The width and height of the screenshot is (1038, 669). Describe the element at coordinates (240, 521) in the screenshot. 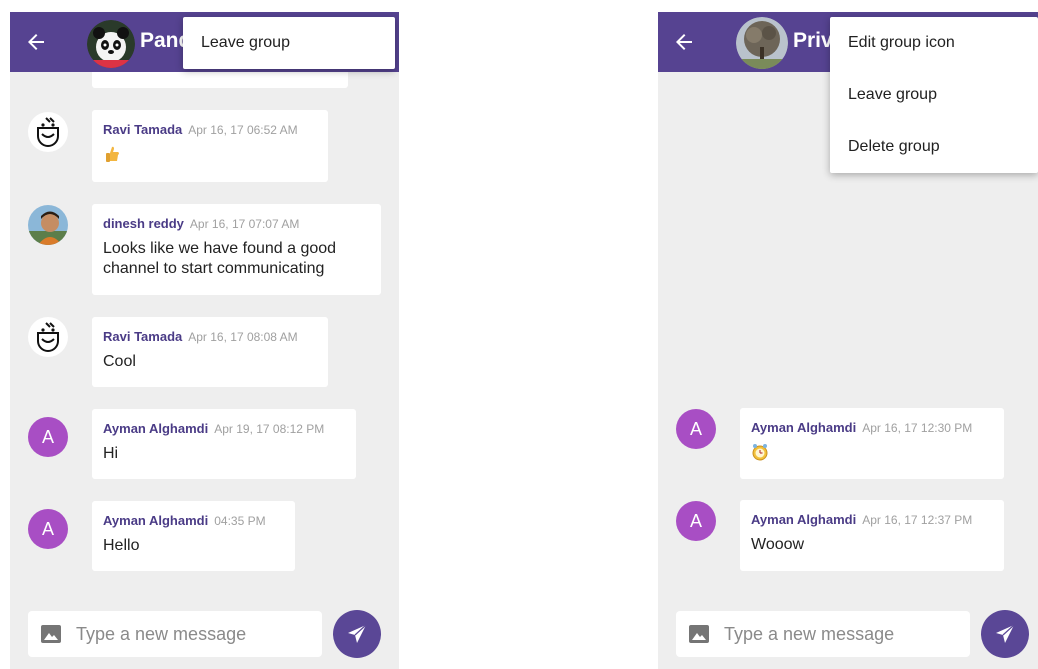

I see `message-time: 04:35 PM` at that location.